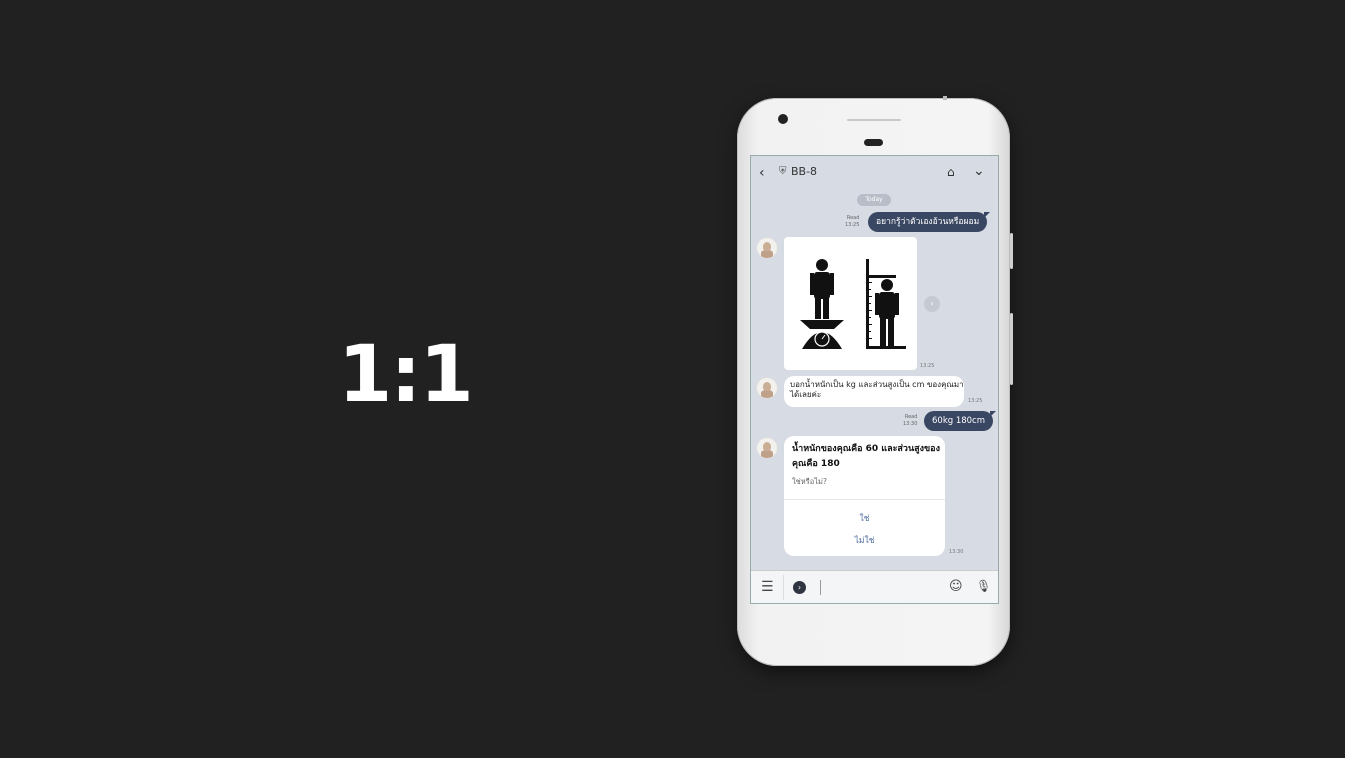  I want to click on outgoing-message: อยากรู้ว่าตัวเองอ้วนหรือผอม, so click(929, 222).